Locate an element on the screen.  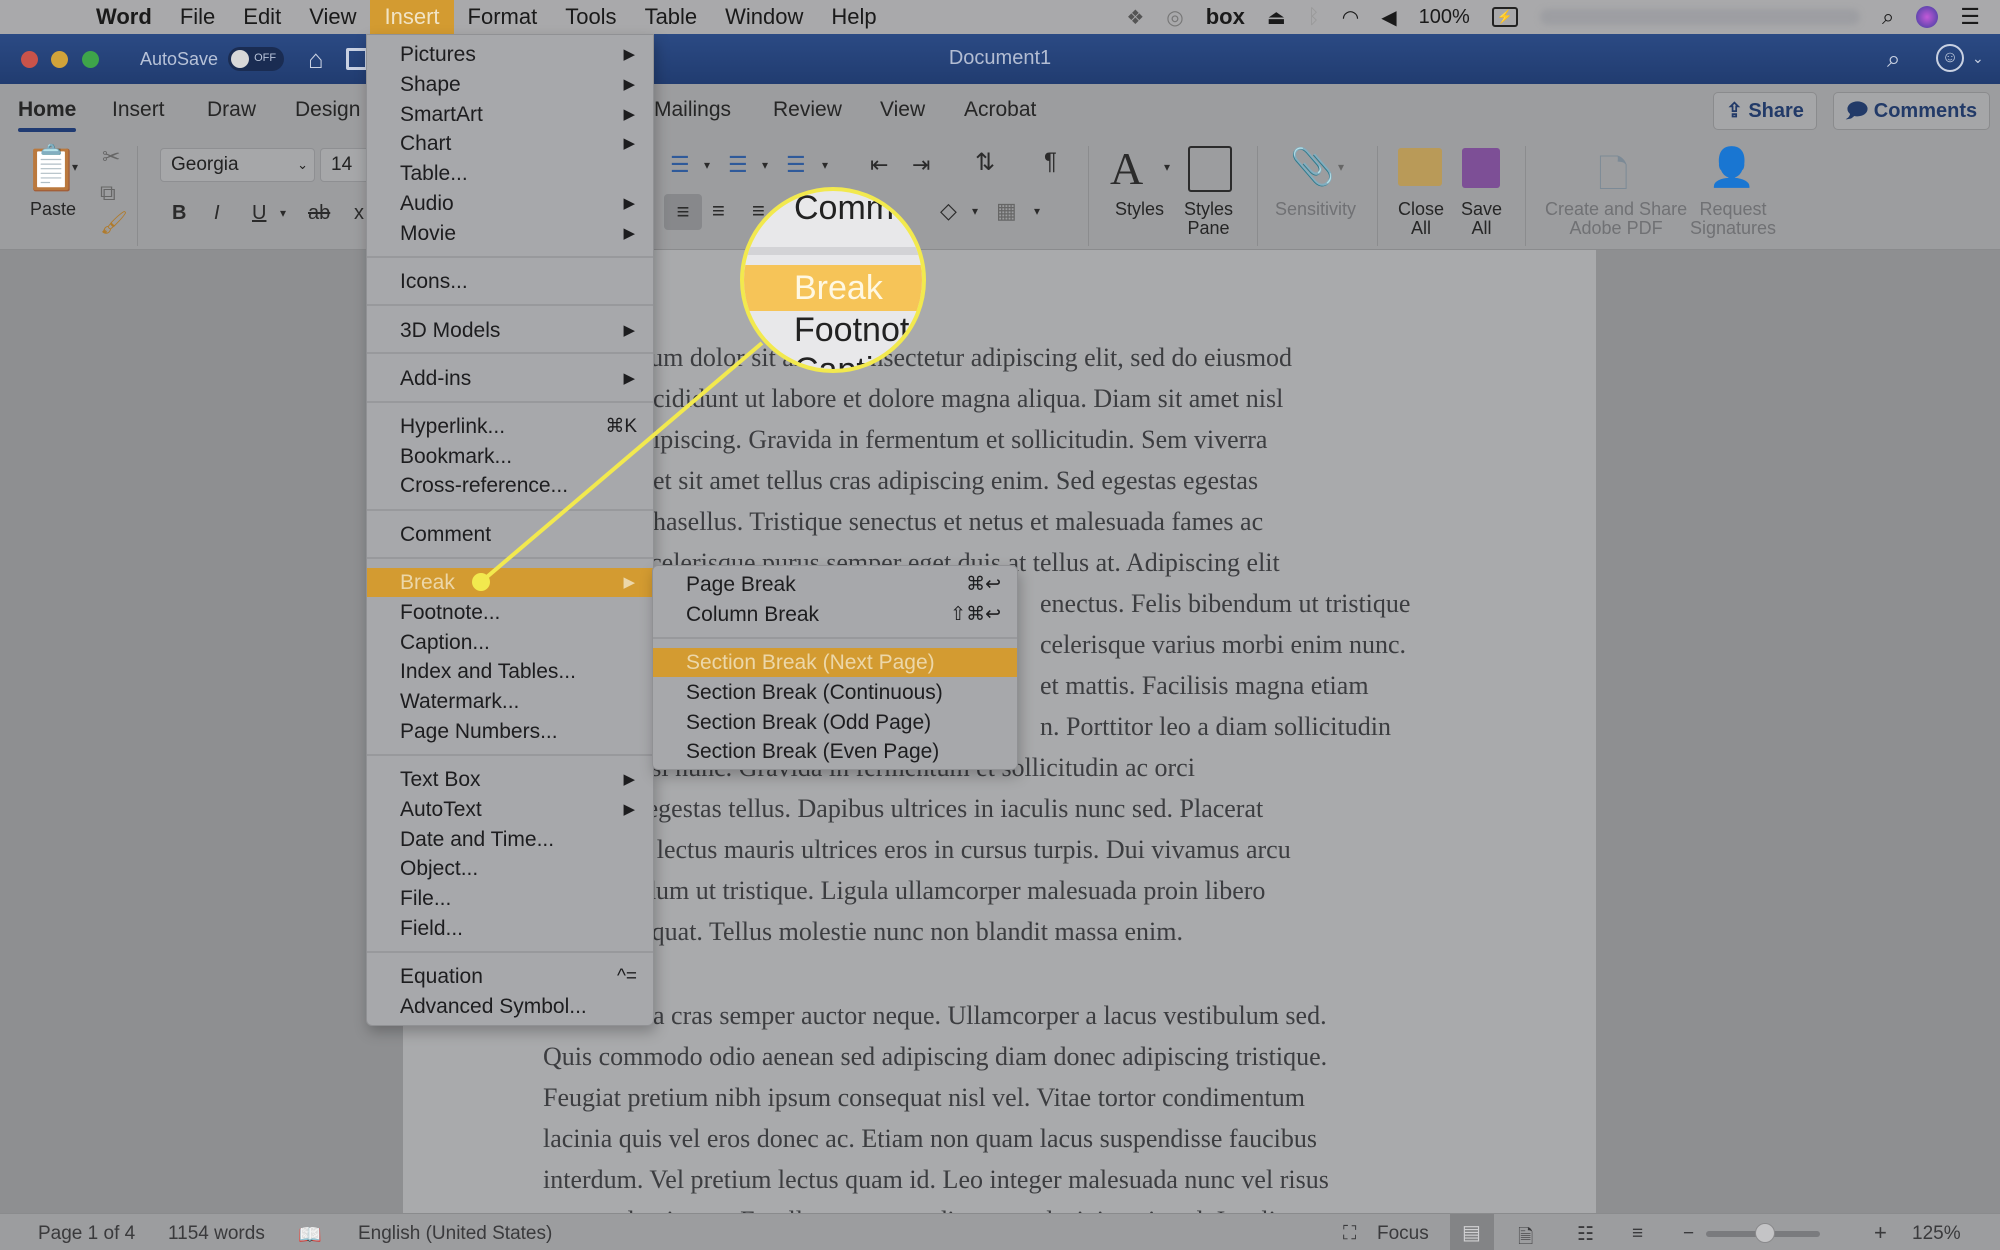
multilevel-list-icon: ☰ is located at coordinates (796, 165).